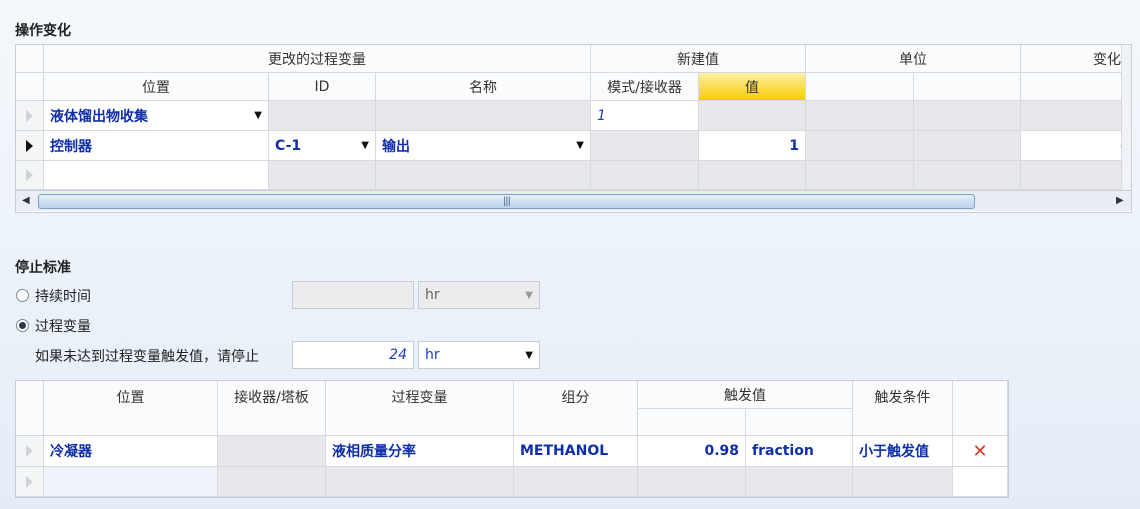 This screenshot has width=1140, height=509. I want to click on header-trigger-unit, so click(799, 422).